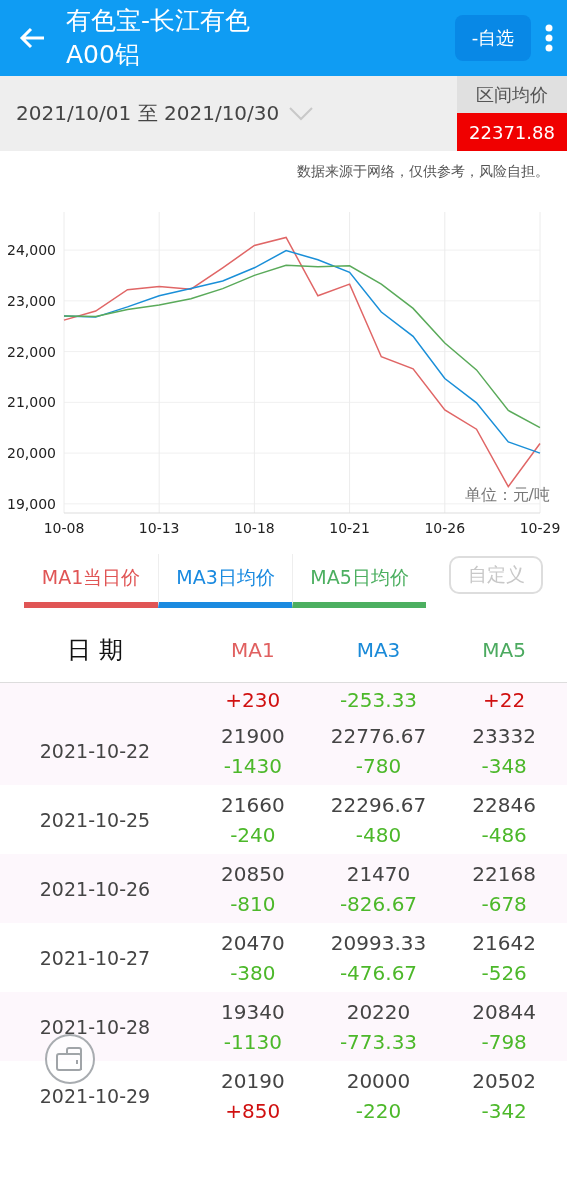  What do you see at coordinates (378, 835) in the screenshot?
I see `change-cell-text: -480` at bounding box center [378, 835].